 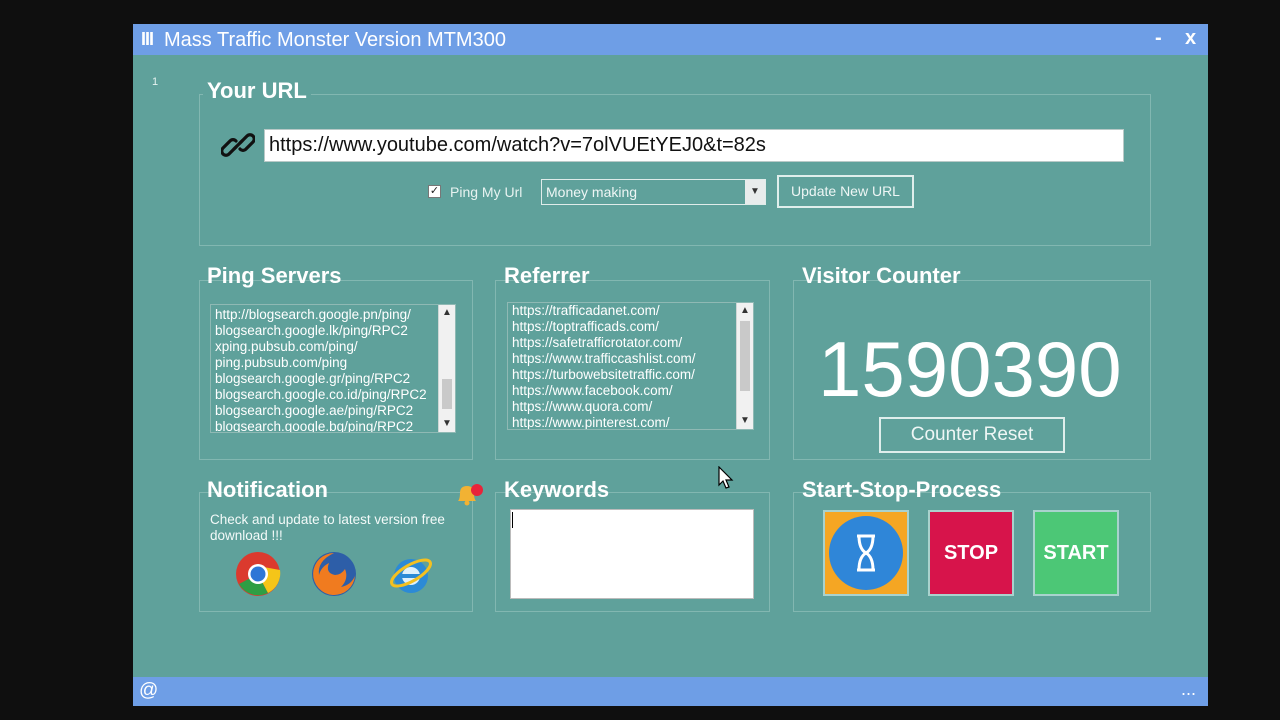 What do you see at coordinates (411, 574) in the screenshot?
I see `internet-explorer-icon` at bounding box center [411, 574].